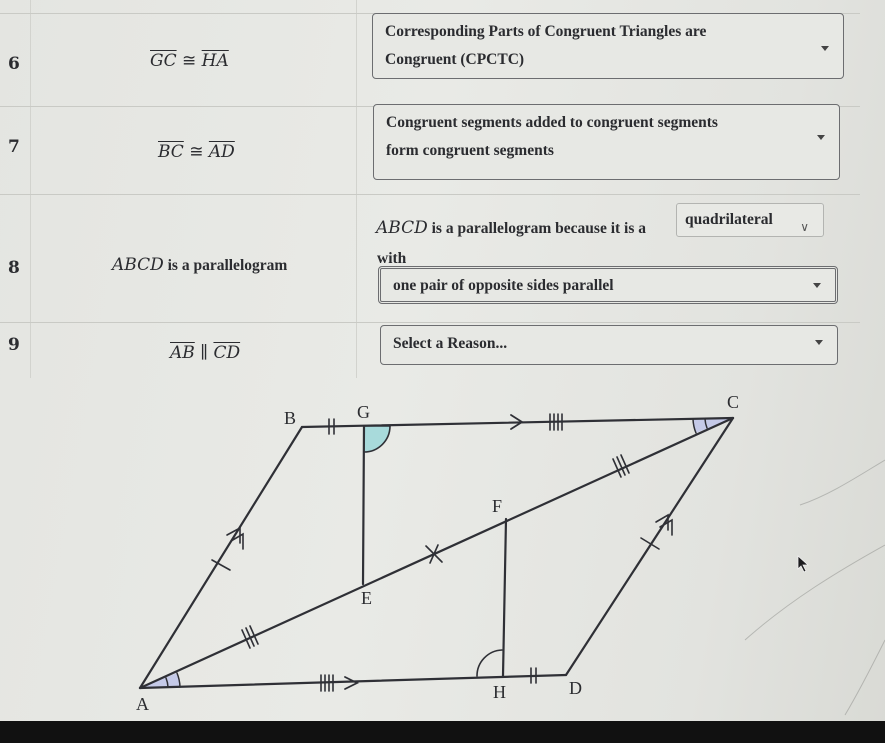 This screenshot has height=743, width=885. I want to click on point-label-g: G, so click(363, 412).